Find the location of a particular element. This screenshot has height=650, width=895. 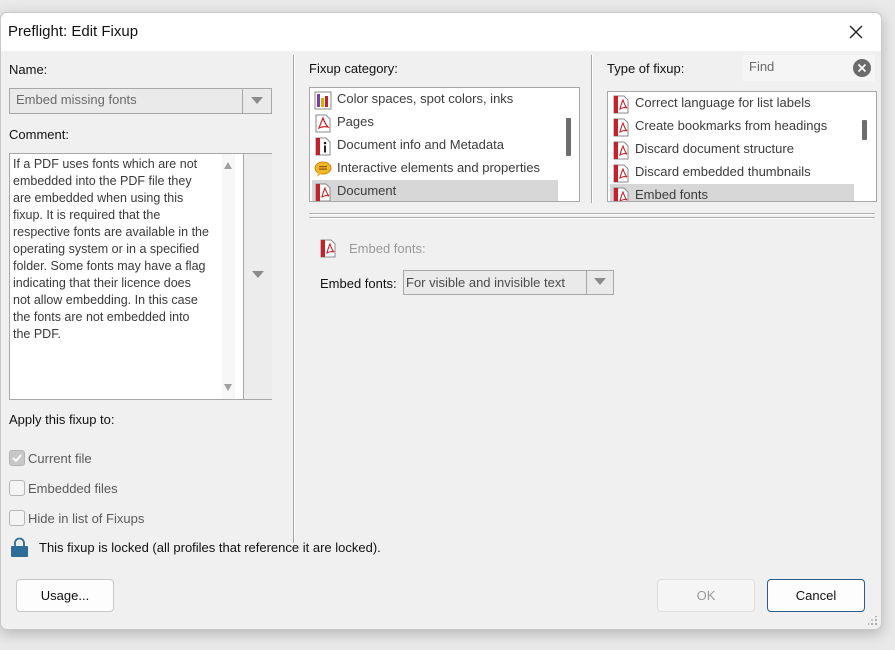

fixup-type-label: Discard document structure is located at coordinates (714, 148).